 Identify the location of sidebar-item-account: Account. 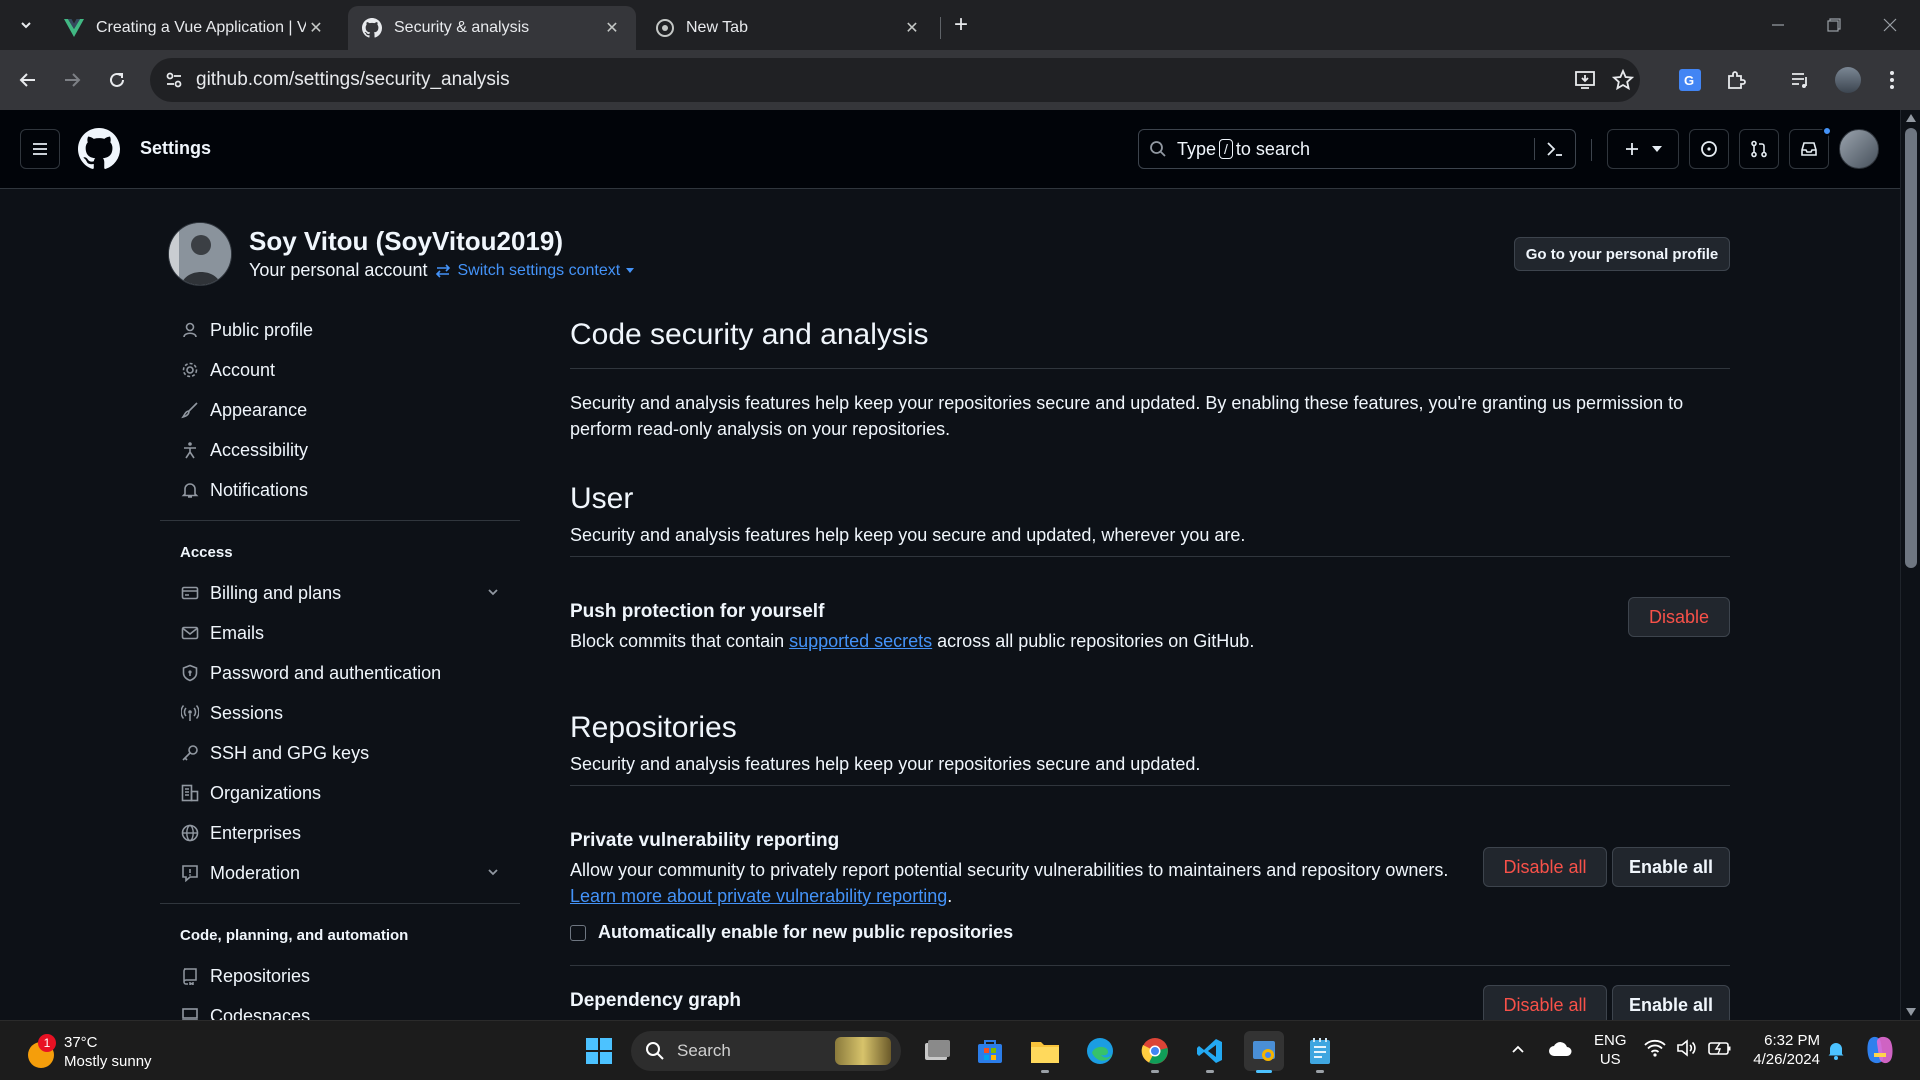
(340, 370).